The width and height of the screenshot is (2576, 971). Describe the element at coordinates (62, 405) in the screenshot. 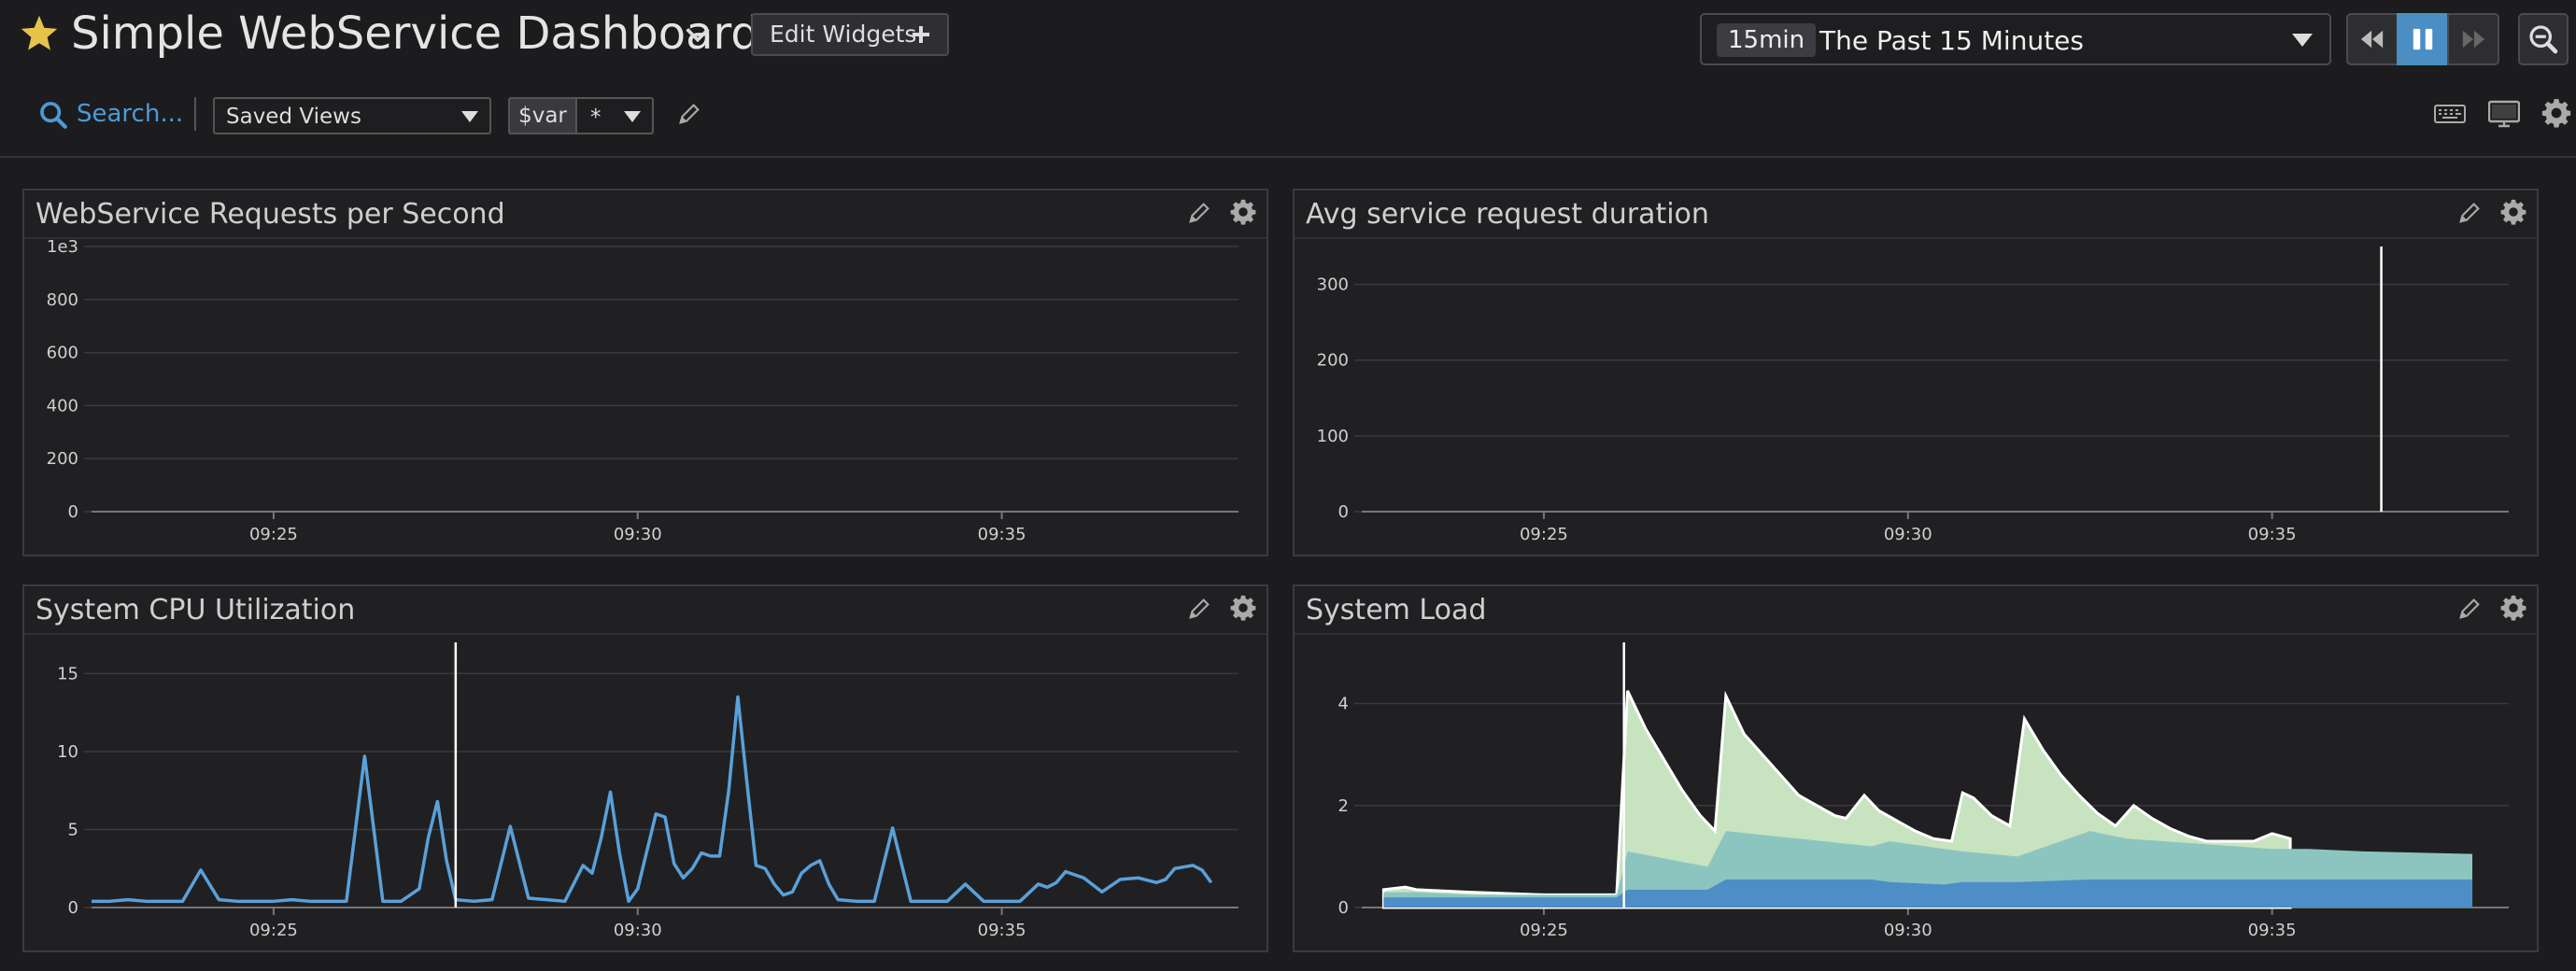

I see `y-tick-label: 400` at that location.